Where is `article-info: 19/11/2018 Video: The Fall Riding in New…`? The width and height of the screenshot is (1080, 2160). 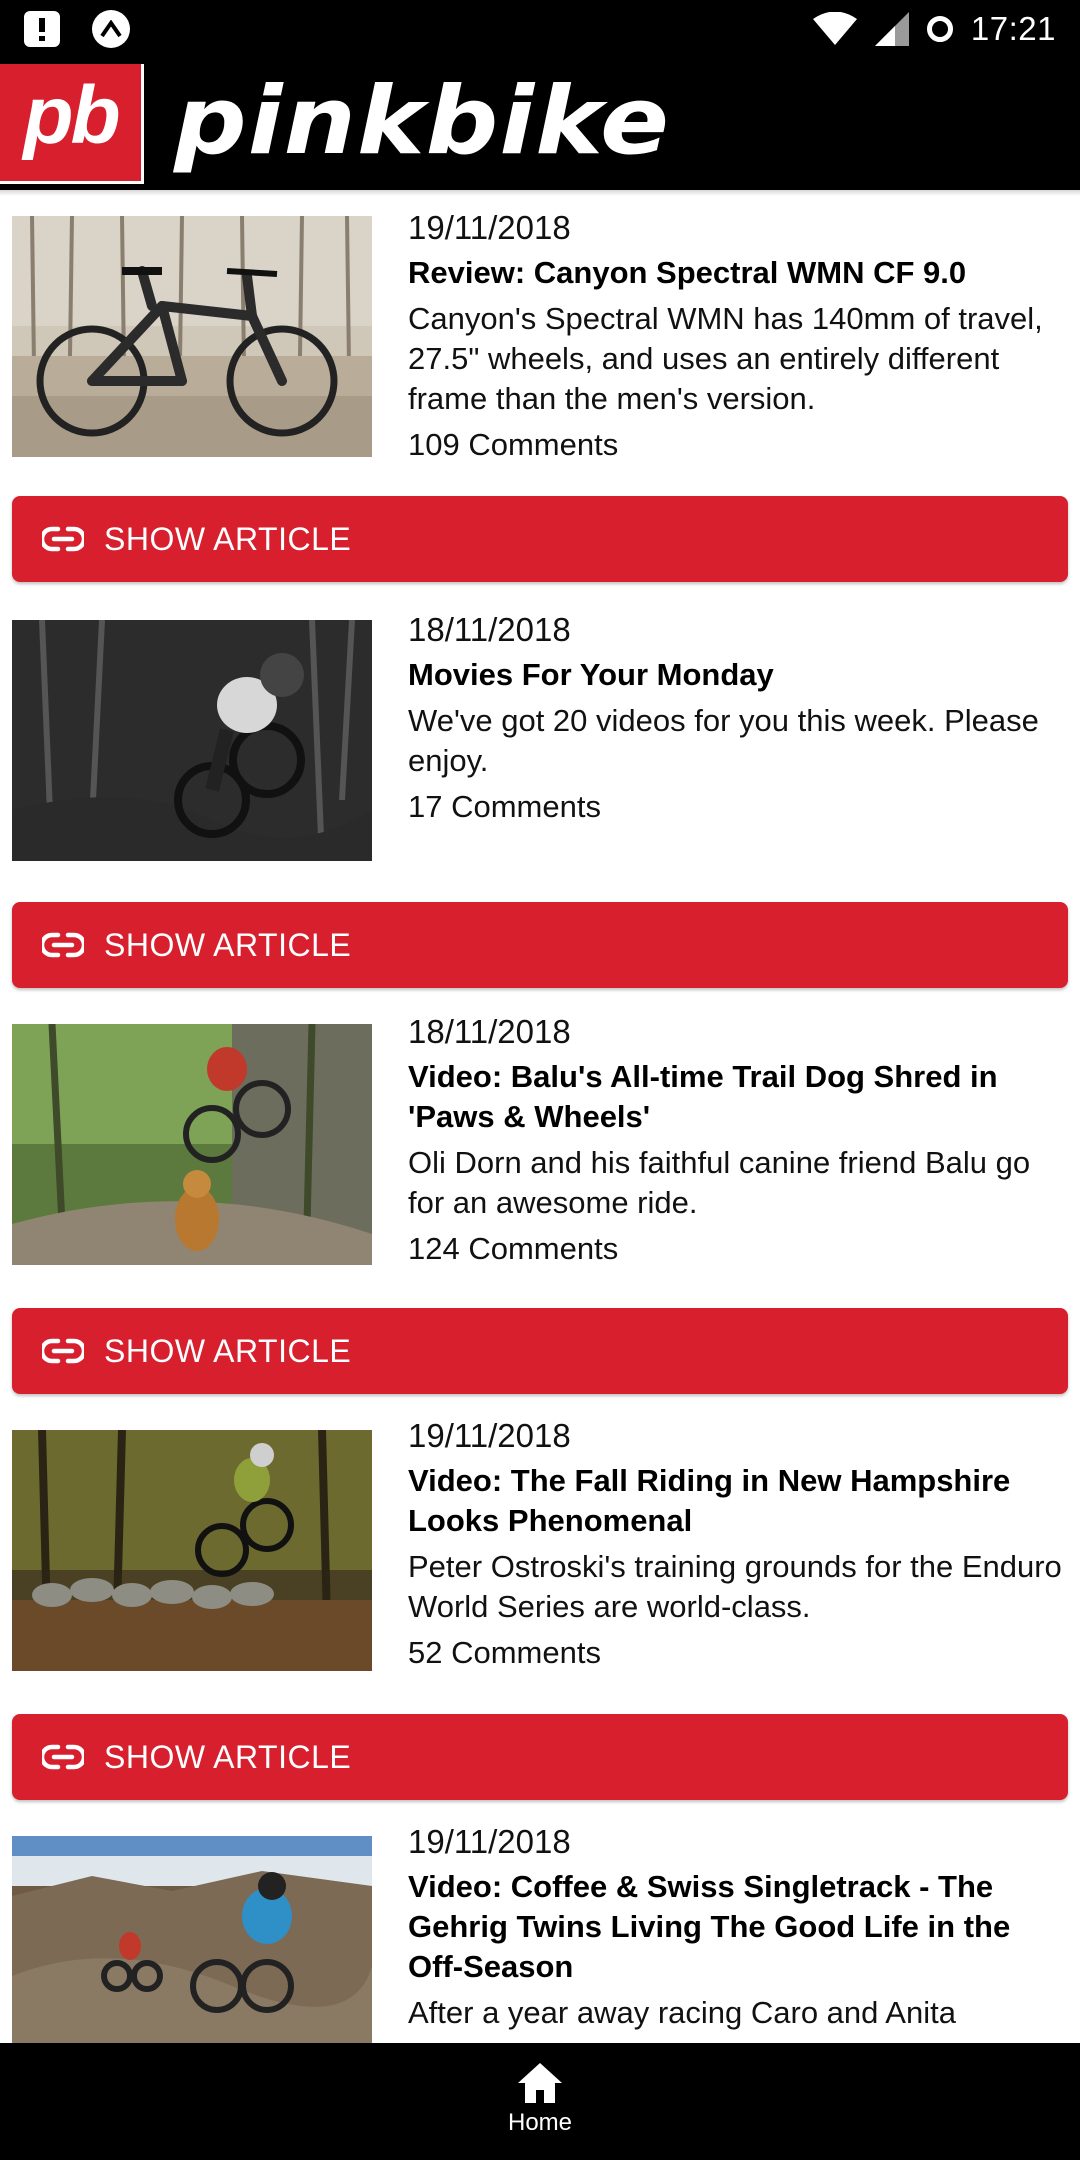 article-info: 19/11/2018 Video: The Fall Riding in New… is located at coordinates (738, 1544).